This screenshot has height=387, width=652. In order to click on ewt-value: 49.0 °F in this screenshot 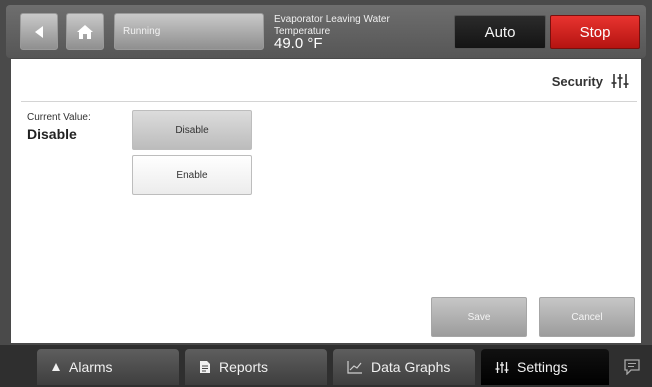, I will do `click(298, 43)`.